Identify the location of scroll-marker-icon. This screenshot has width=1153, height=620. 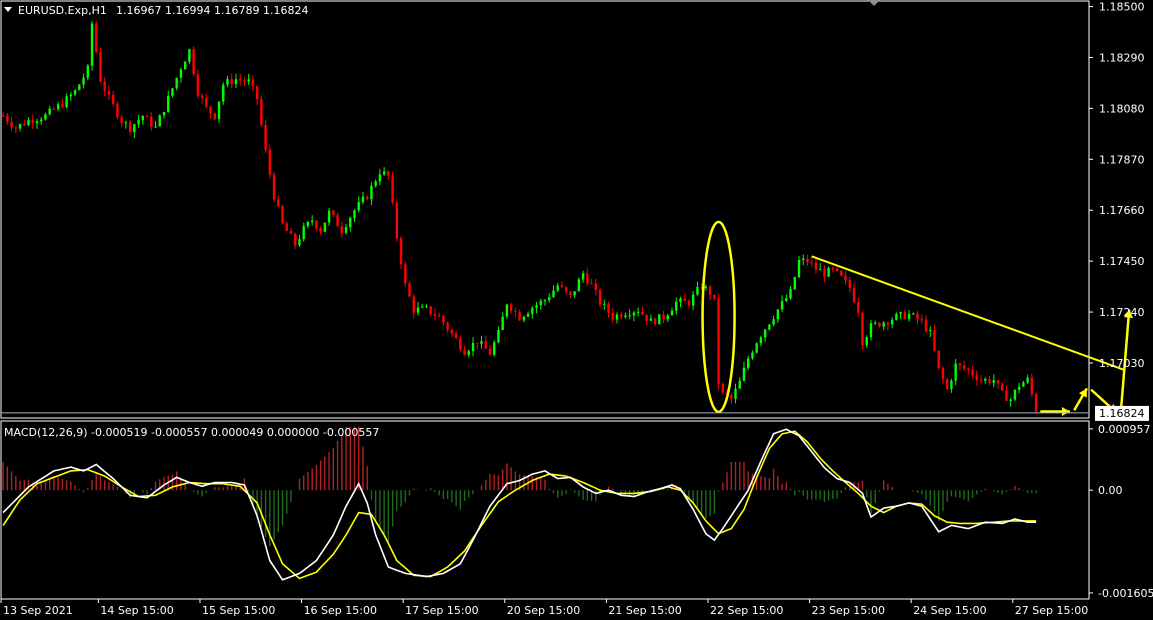
(874, 3).